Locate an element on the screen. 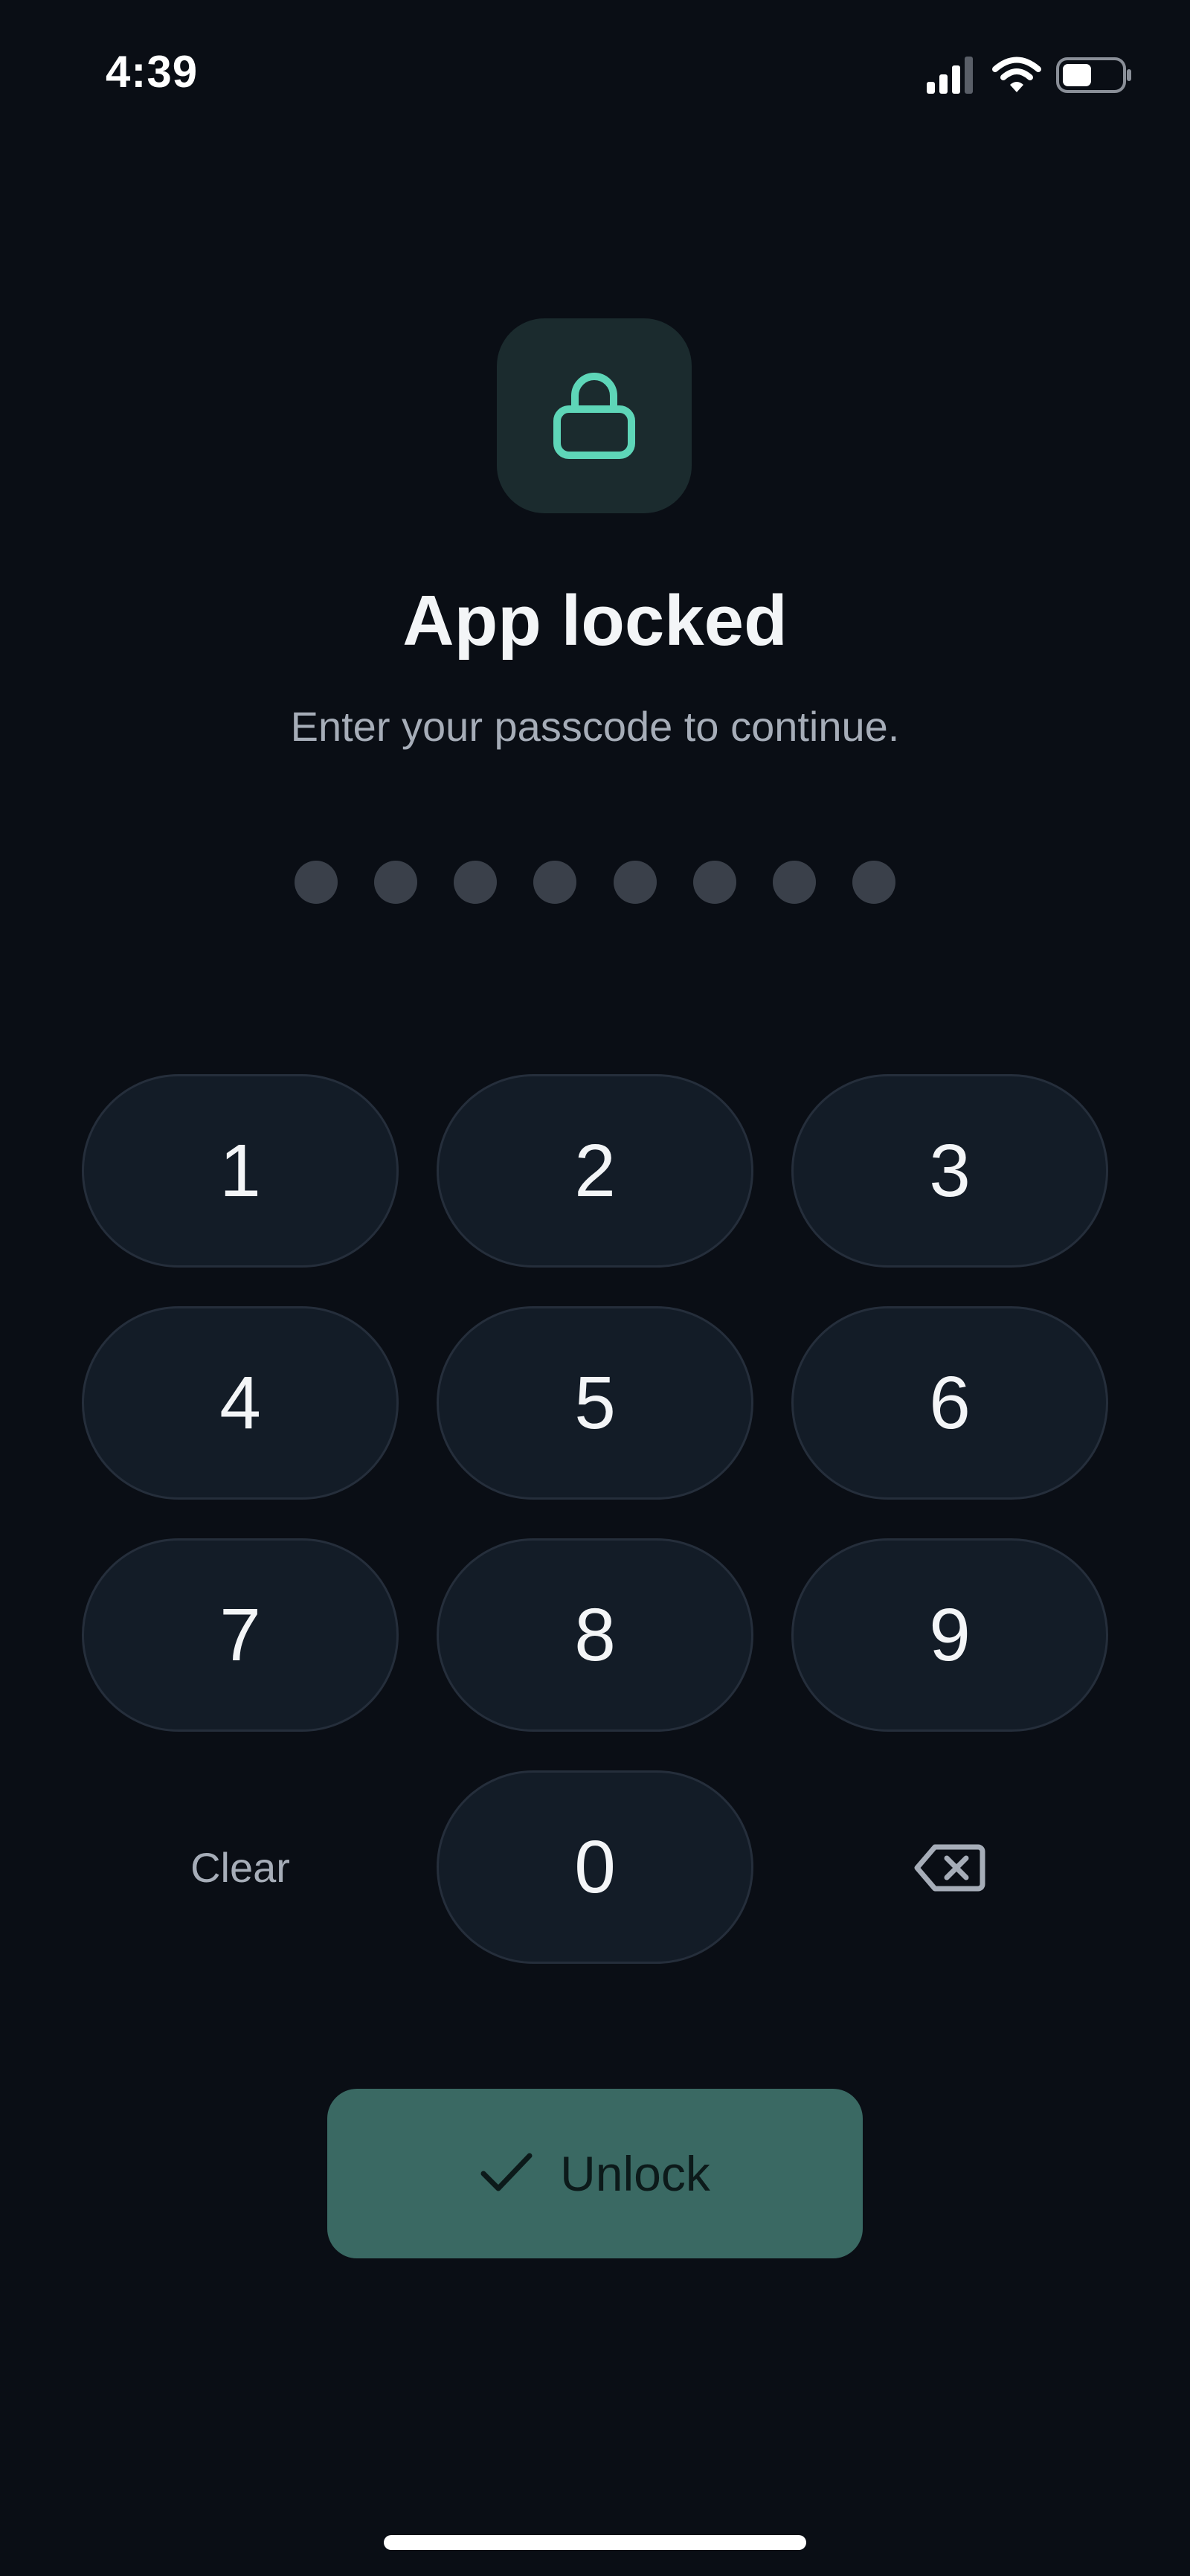  key-6: 6 is located at coordinates (950, 1403).